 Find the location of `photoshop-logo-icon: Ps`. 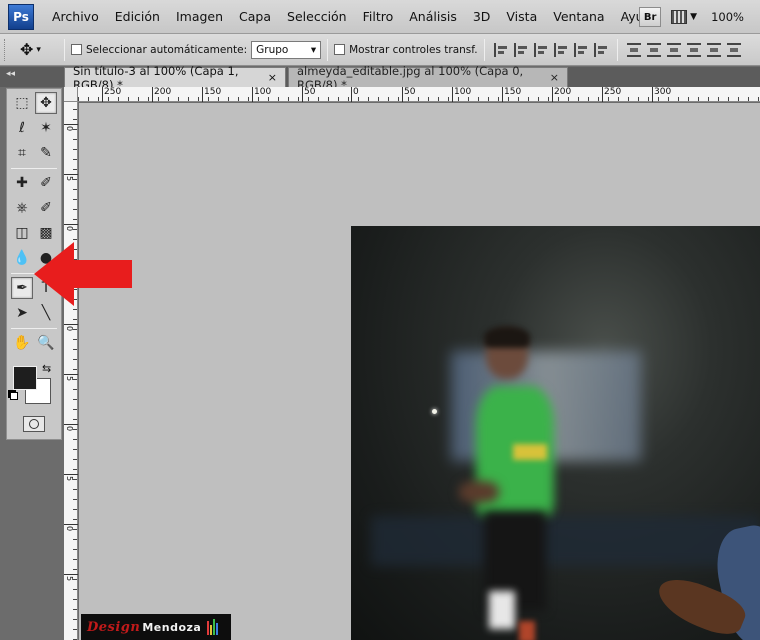

photoshop-logo-icon: Ps is located at coordinates (21, 16).